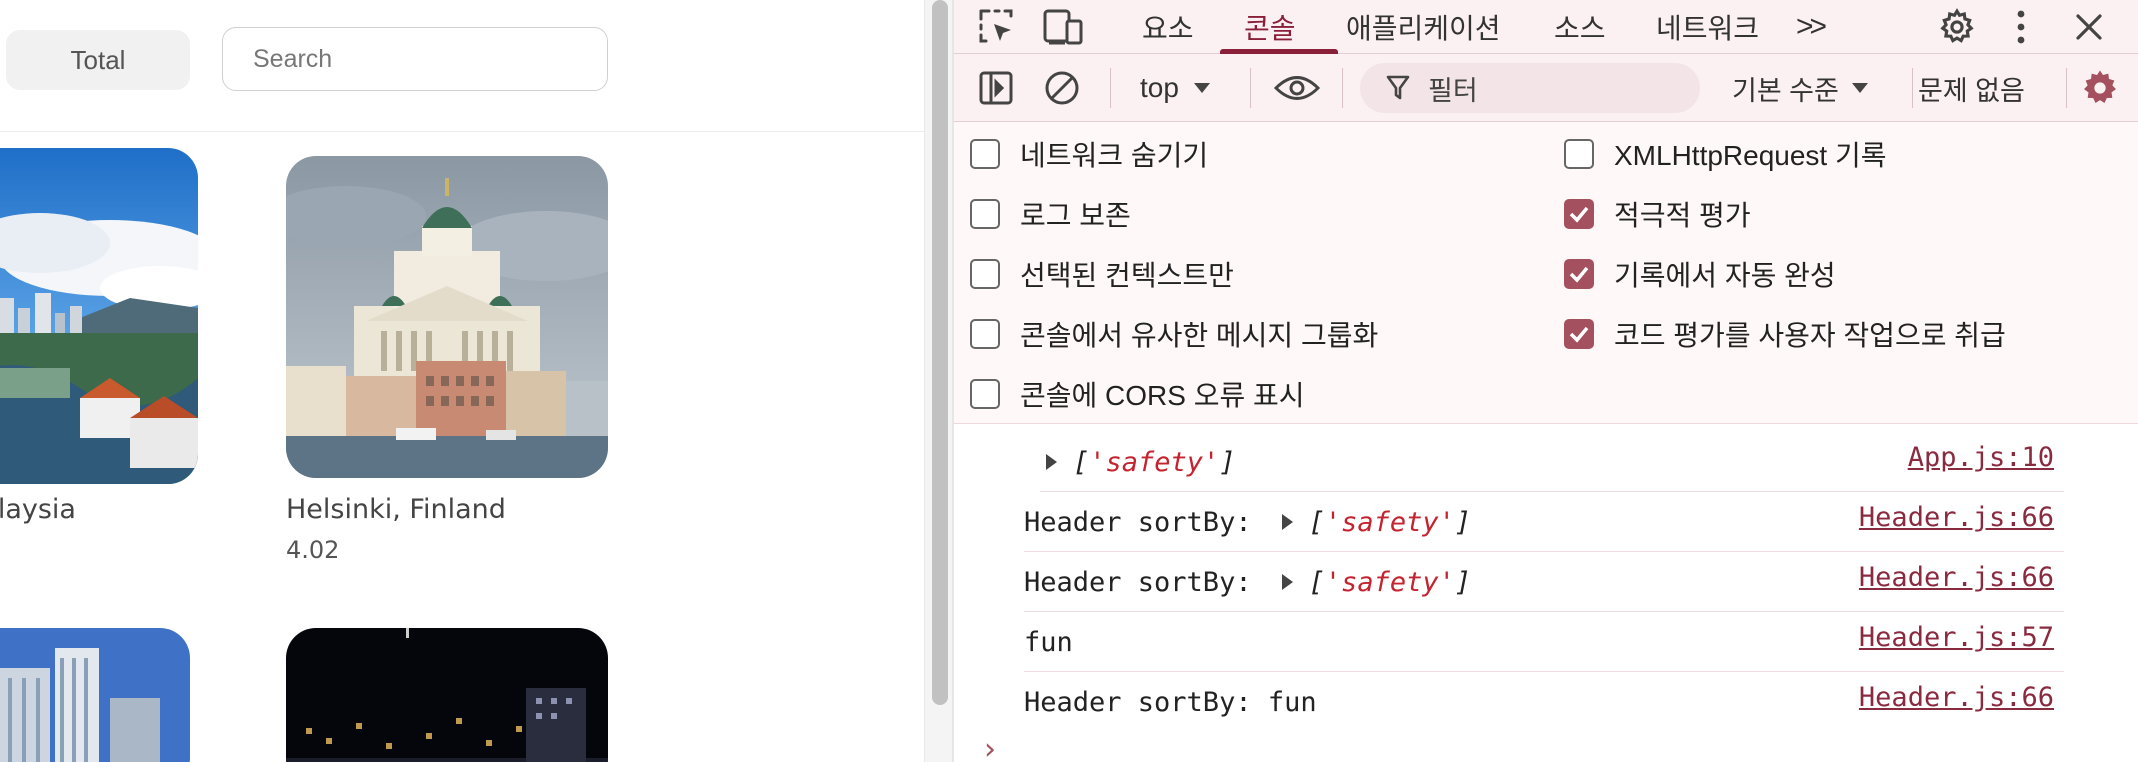 Image resolution: width=2138 pixels, height=762 pixels. What do you see at coordinates (313, 550) in the screenshot?
I see `card-score-helsinki: 4.02` at bounding box center [313, 550].